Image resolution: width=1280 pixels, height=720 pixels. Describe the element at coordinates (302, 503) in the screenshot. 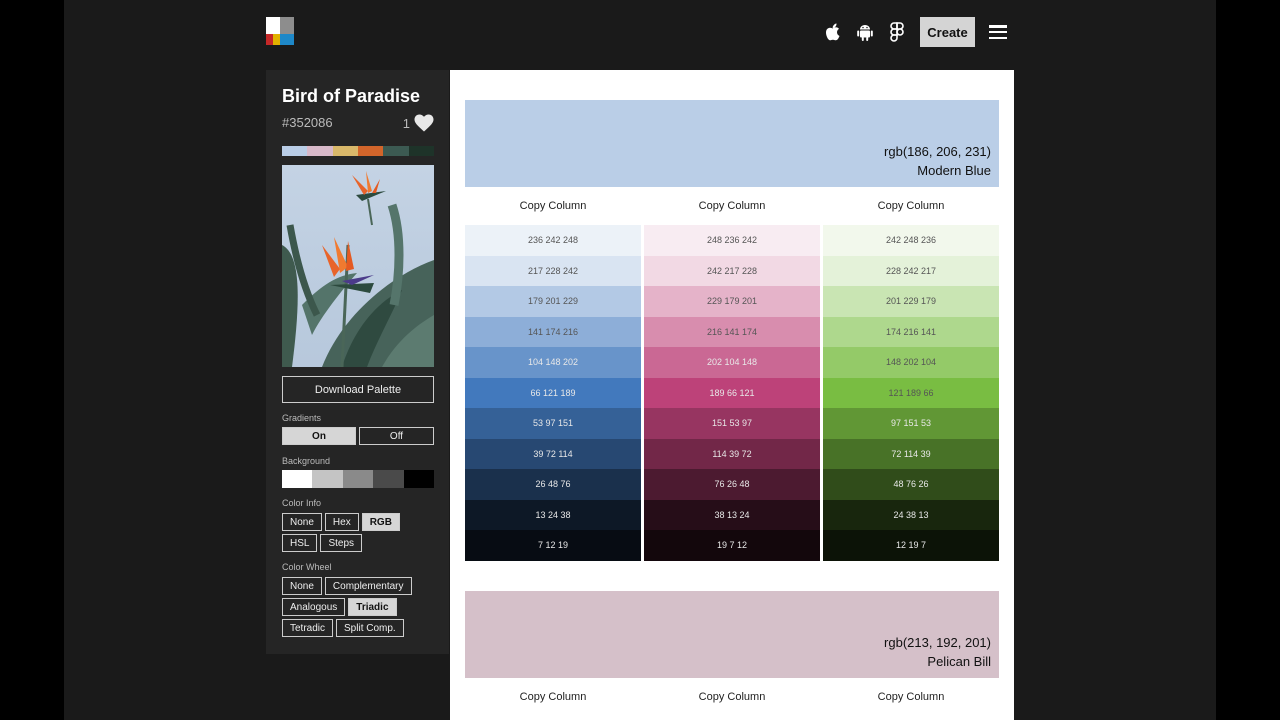

I see `color-info-label: Color Info` at that location.